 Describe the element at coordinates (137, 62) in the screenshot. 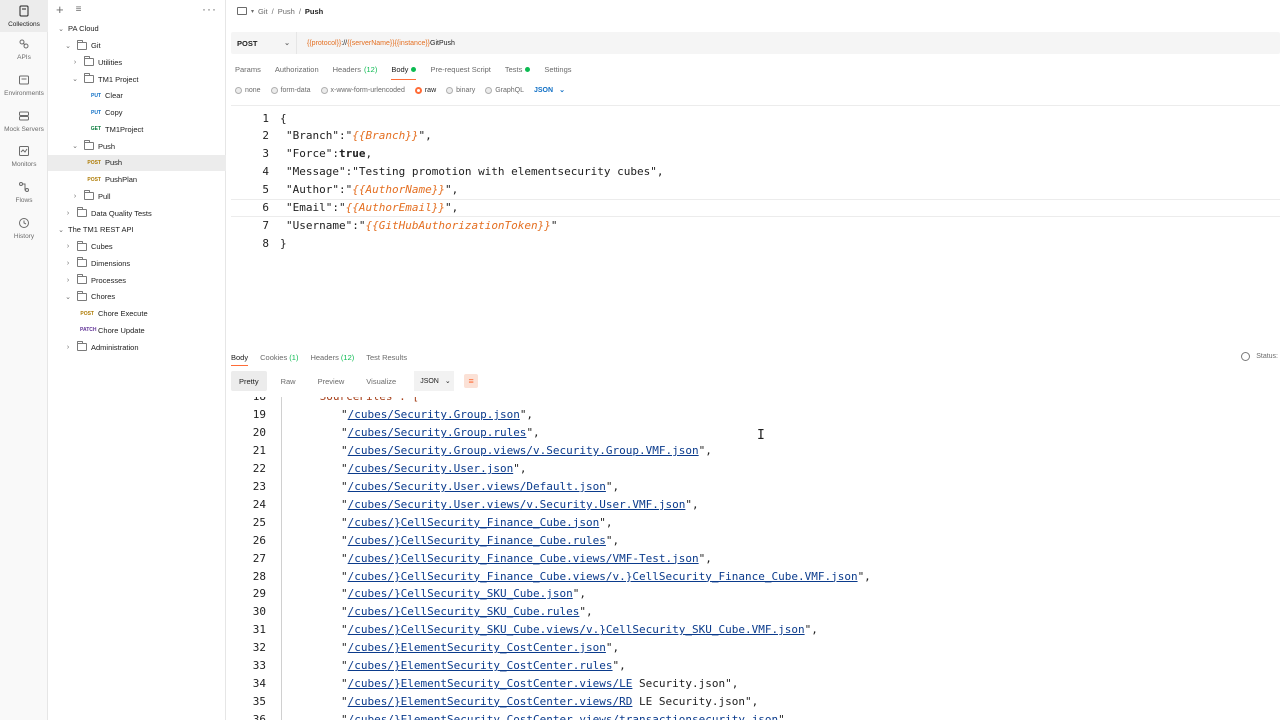

I see `folder-item: › Utilities` at that location.